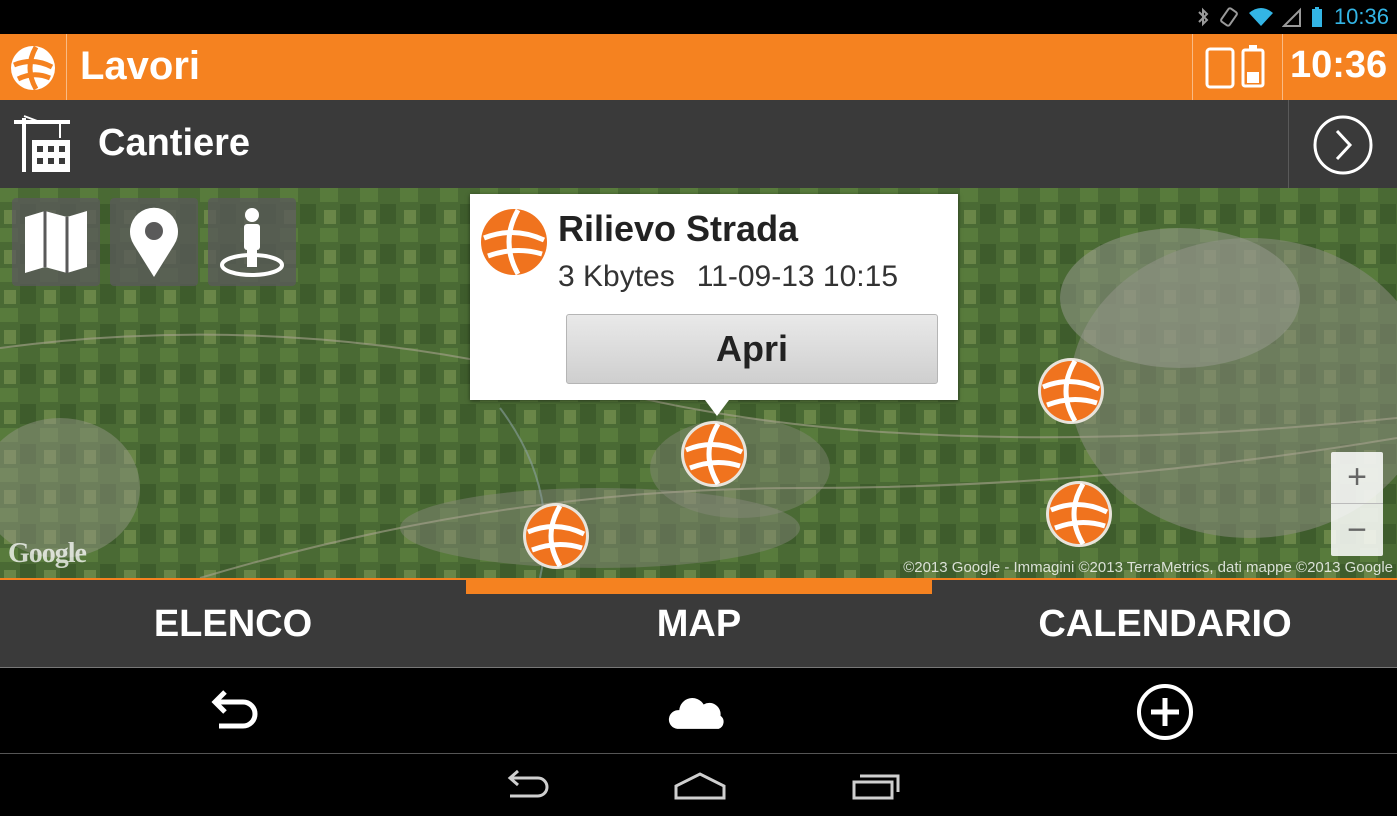  What do you see at coordinates (698, 17) in the screenshot?
I see `status-bar: 10:36` at bounding box center [698, 17].